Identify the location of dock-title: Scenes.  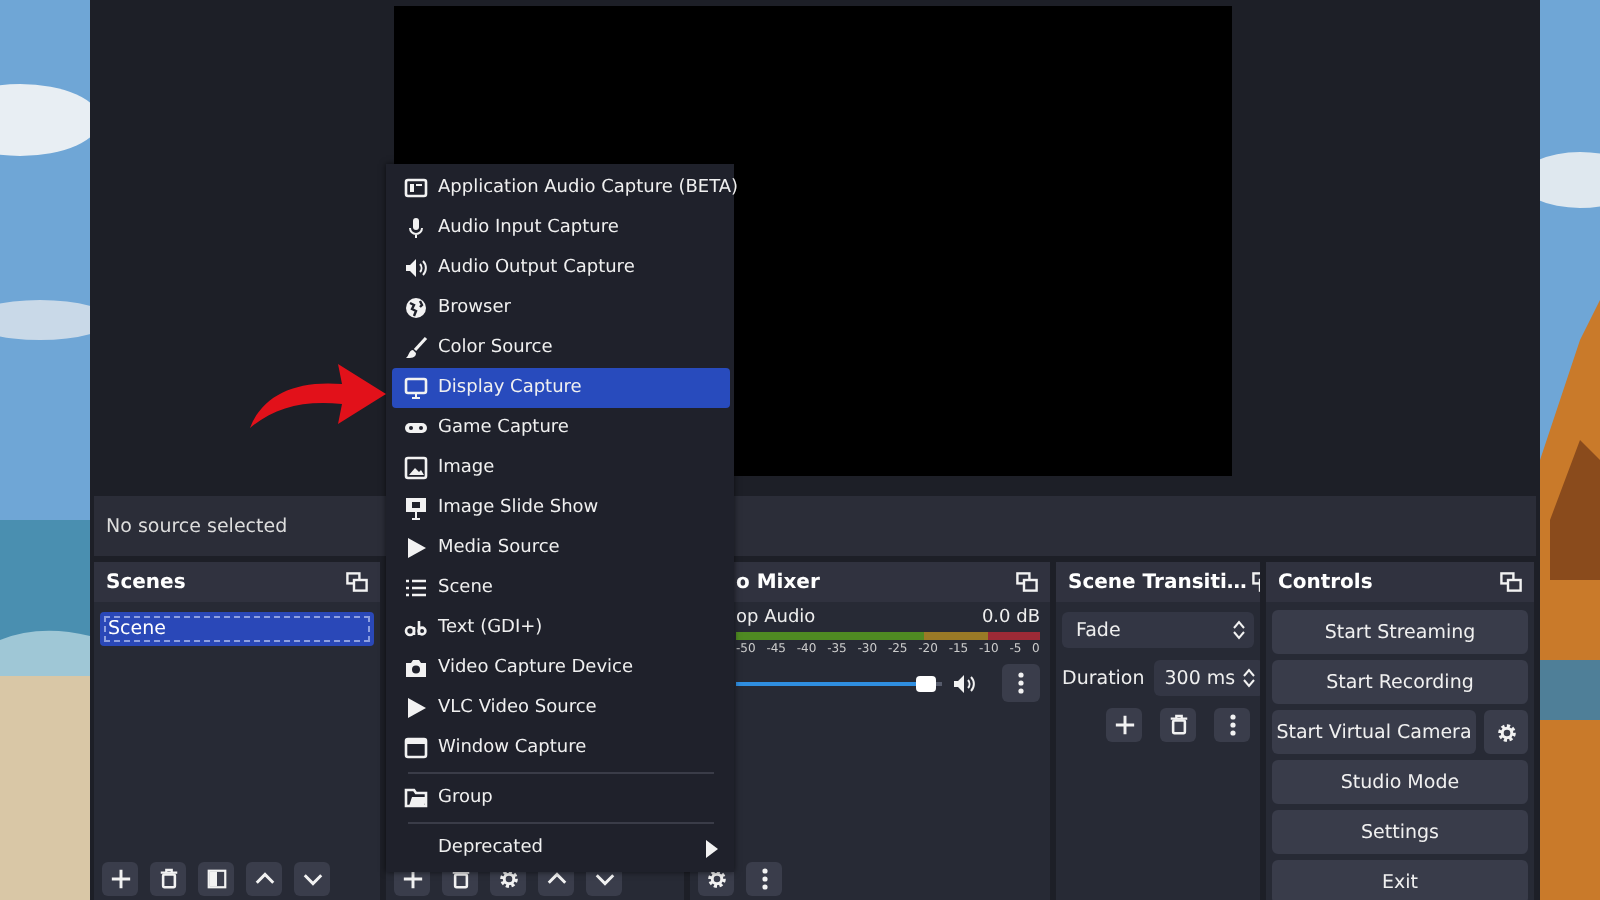
(146, 582).